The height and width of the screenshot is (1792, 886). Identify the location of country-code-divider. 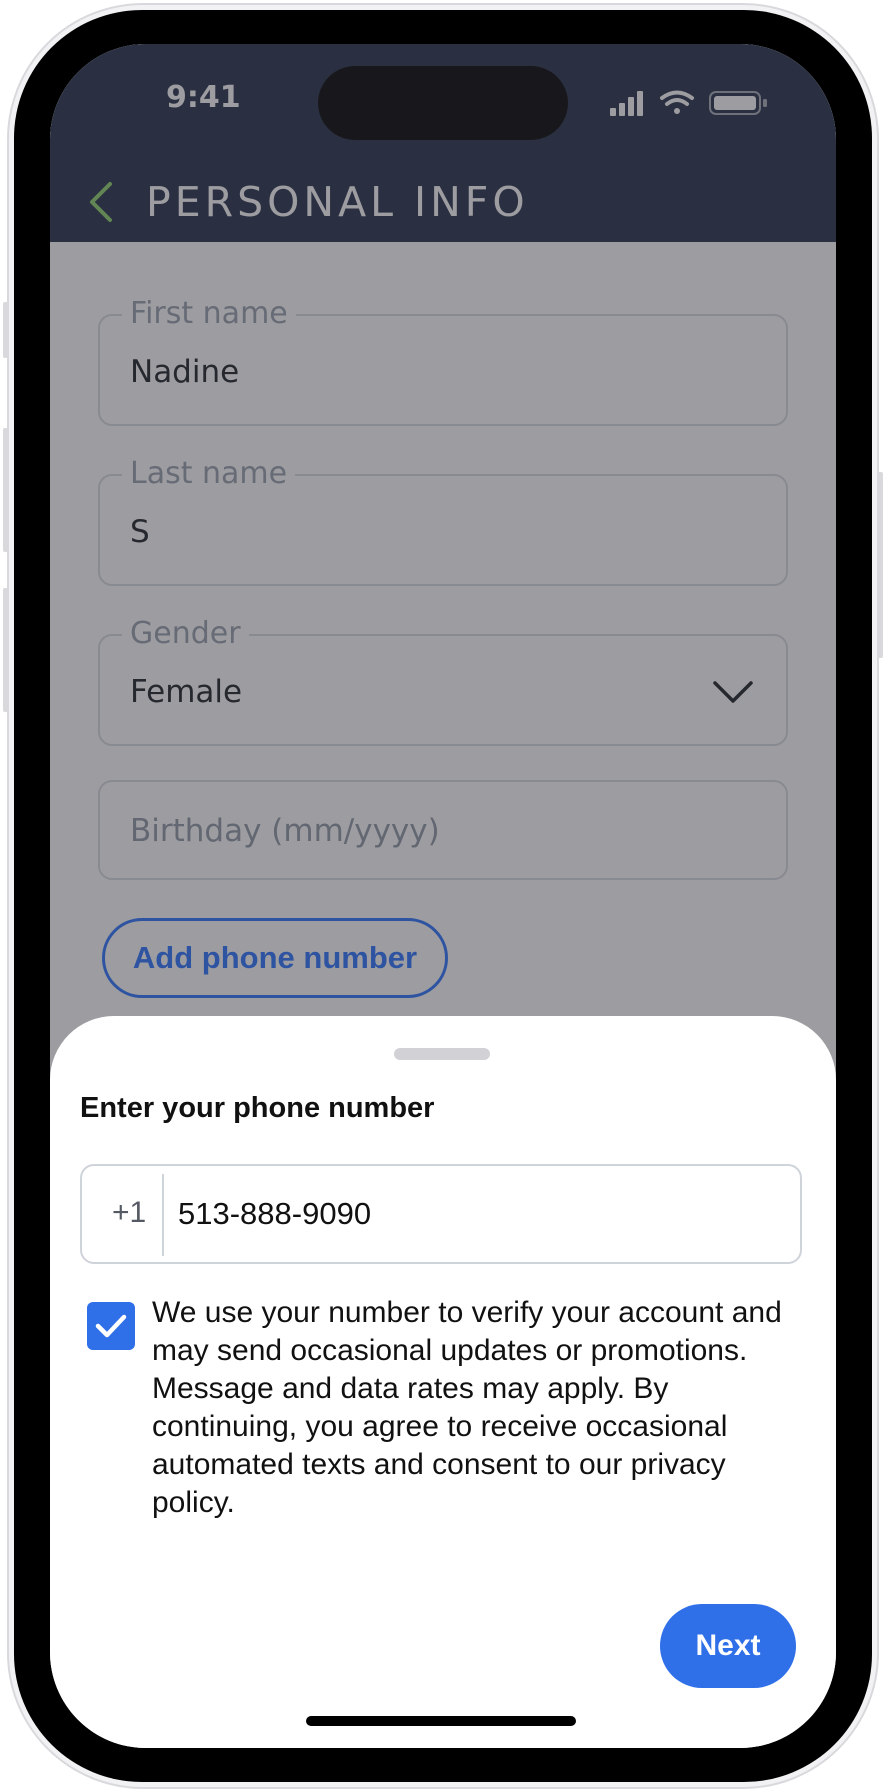
(163, 1215).